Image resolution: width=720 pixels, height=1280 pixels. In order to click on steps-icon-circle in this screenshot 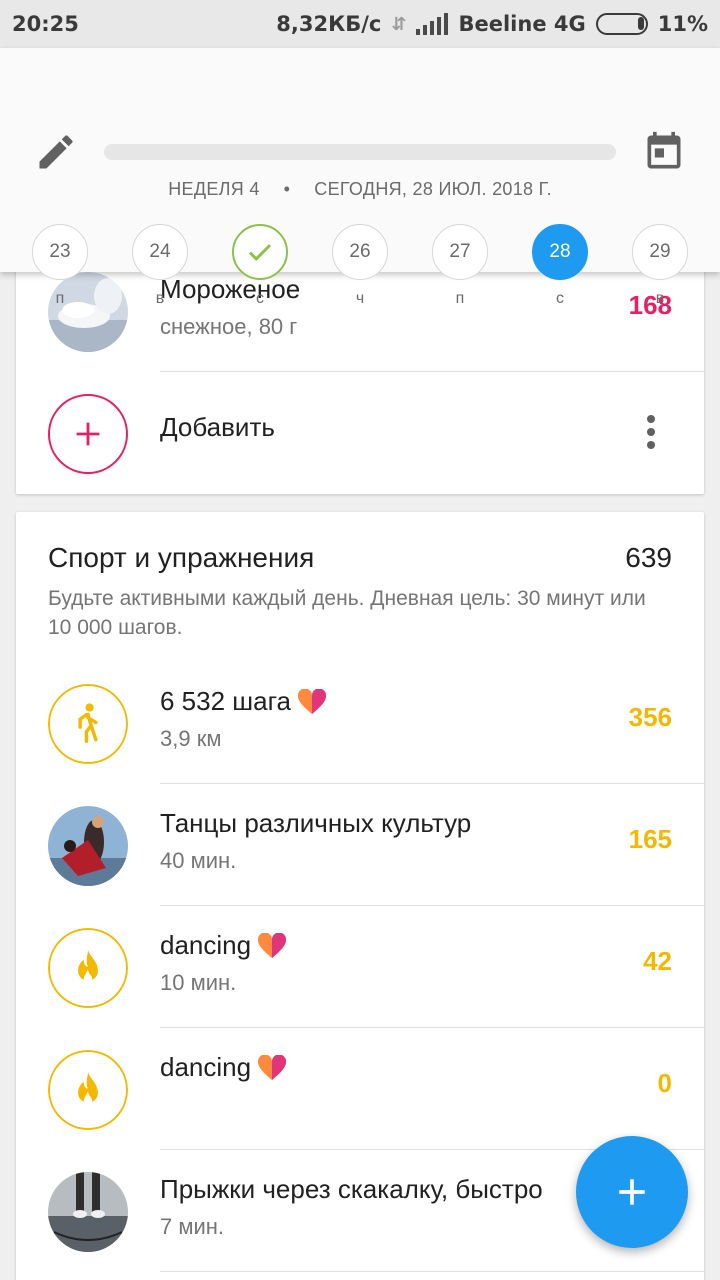, I will do `click(88, 724)`.